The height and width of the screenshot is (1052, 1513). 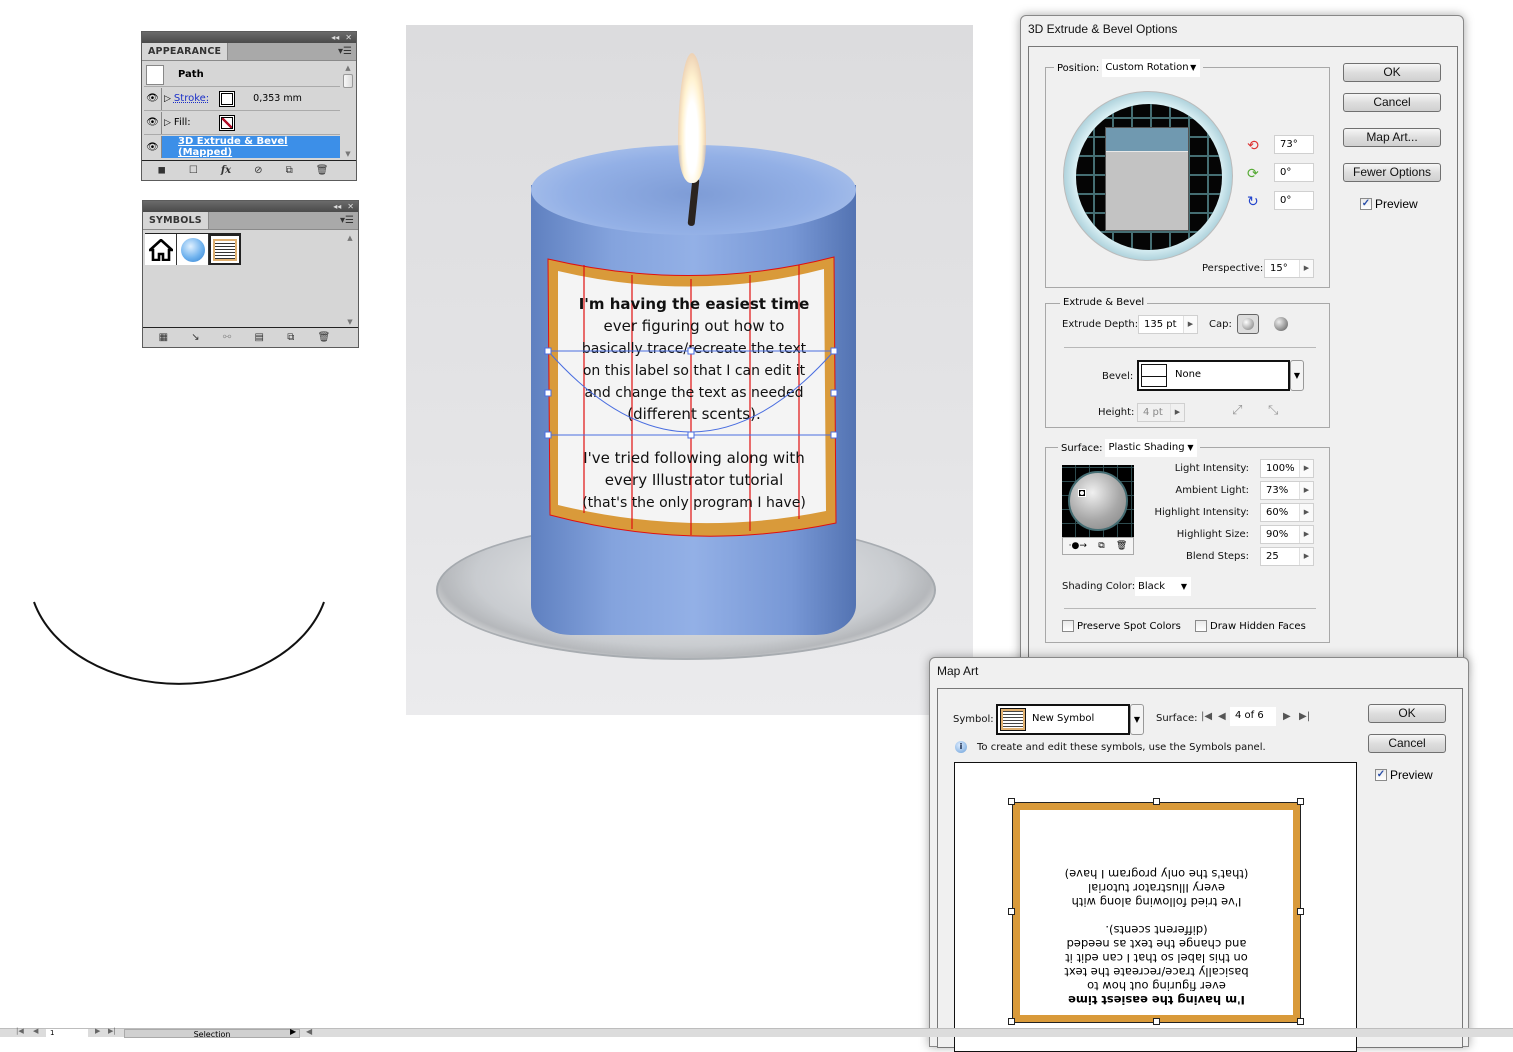 I want to click on add-new-stroke-icon: ◼, so click(x=162, y=170).